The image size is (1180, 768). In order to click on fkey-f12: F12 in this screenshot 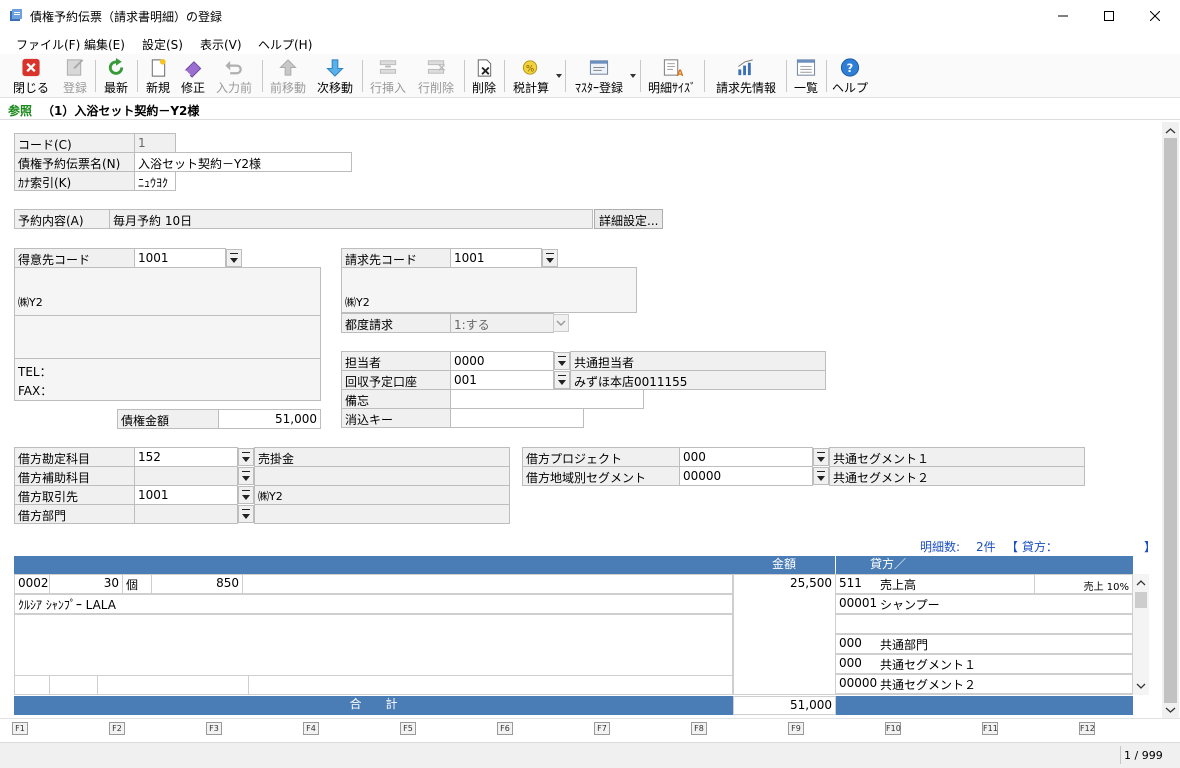, I will do `click(1087, 728)`.